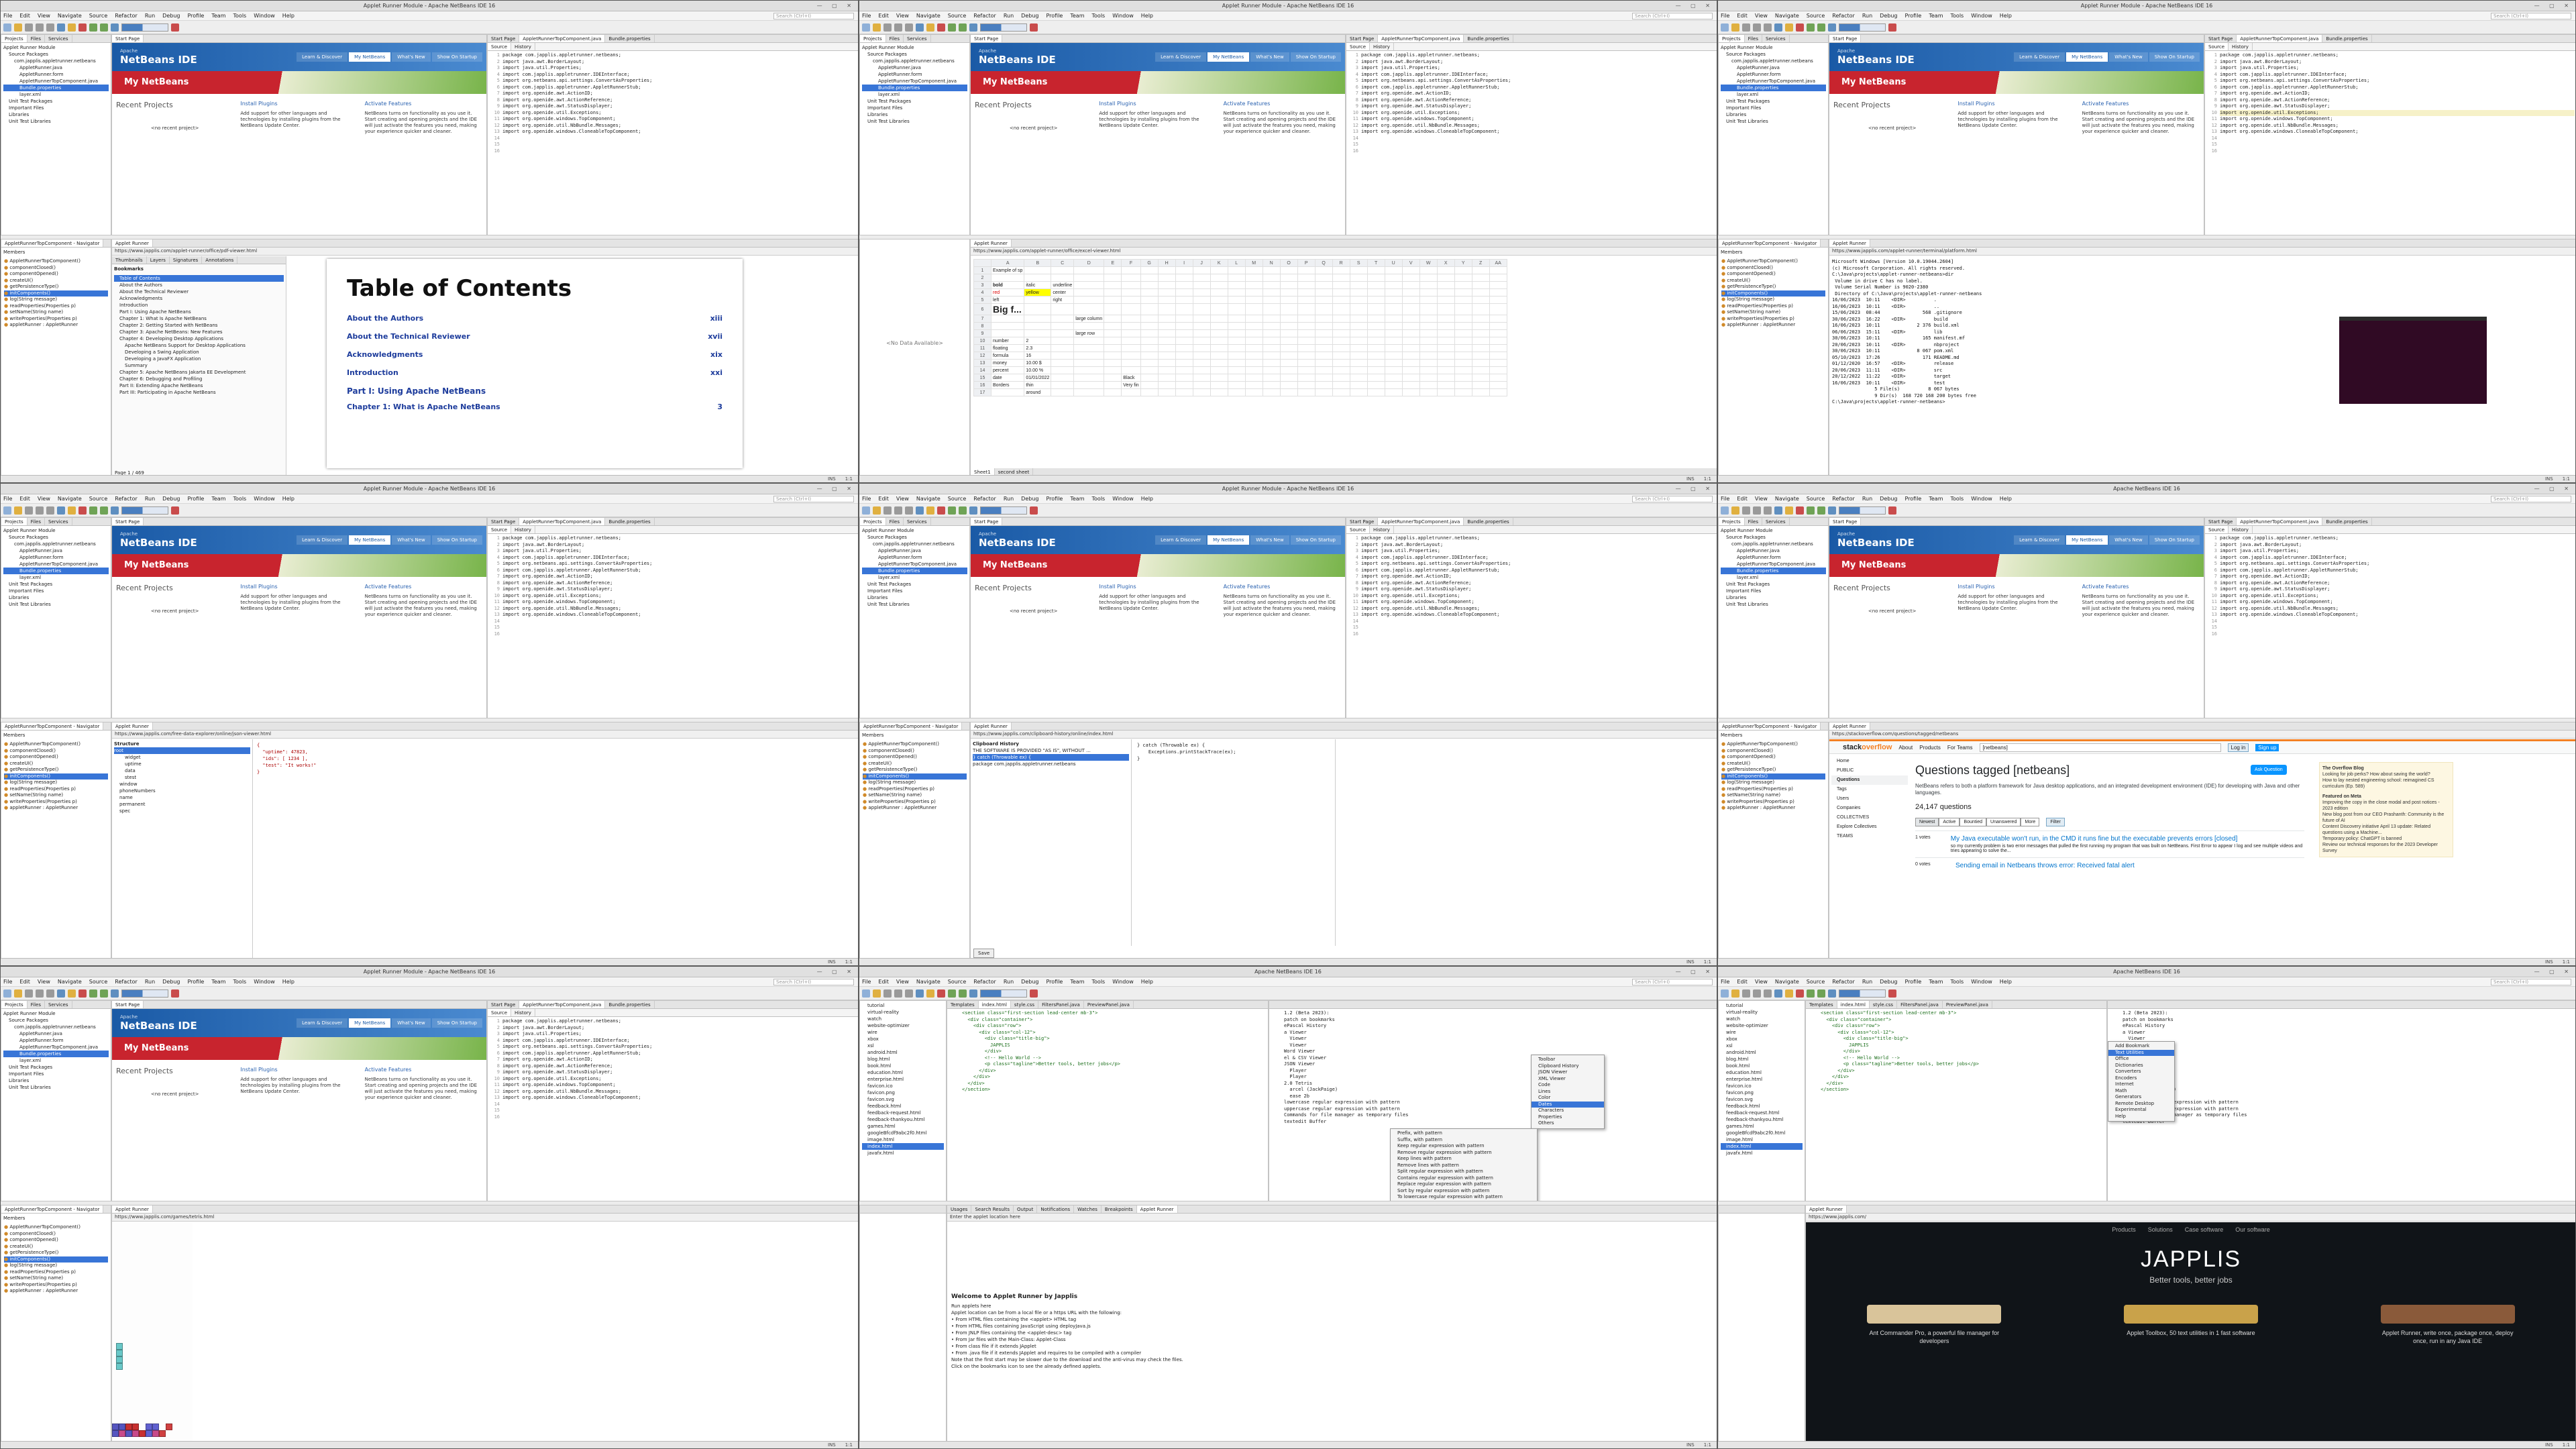 This screenshot has width=2576, height=1449. What do you see at coordinates (1464, 1153) in the screenshot?
I see `context-subitem: Remove regular expression with pattern` at bounding box center [1464, 1153].